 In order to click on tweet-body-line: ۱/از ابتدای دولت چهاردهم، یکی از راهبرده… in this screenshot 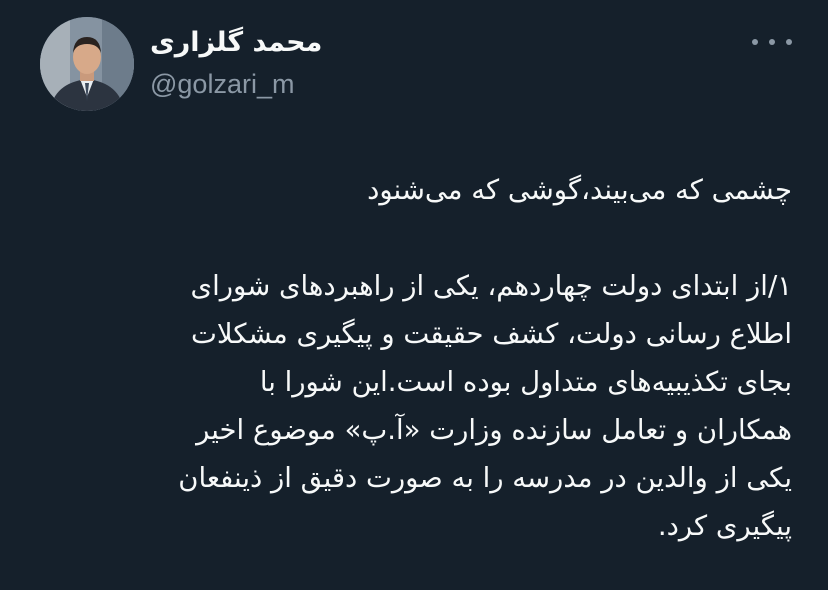, I will do `click(491, 286)`.